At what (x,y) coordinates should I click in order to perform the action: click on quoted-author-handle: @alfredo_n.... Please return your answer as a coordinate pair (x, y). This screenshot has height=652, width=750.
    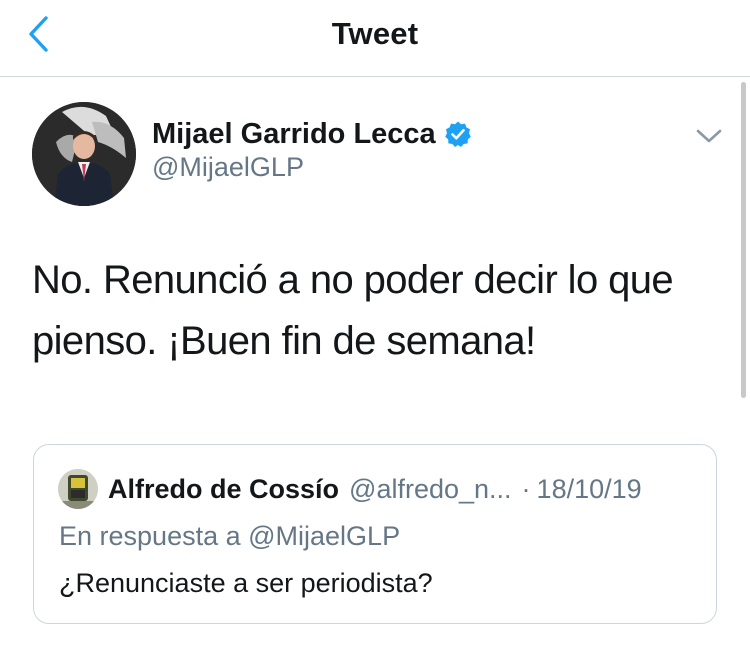
    Looking at the image, I should click on (430, 488).